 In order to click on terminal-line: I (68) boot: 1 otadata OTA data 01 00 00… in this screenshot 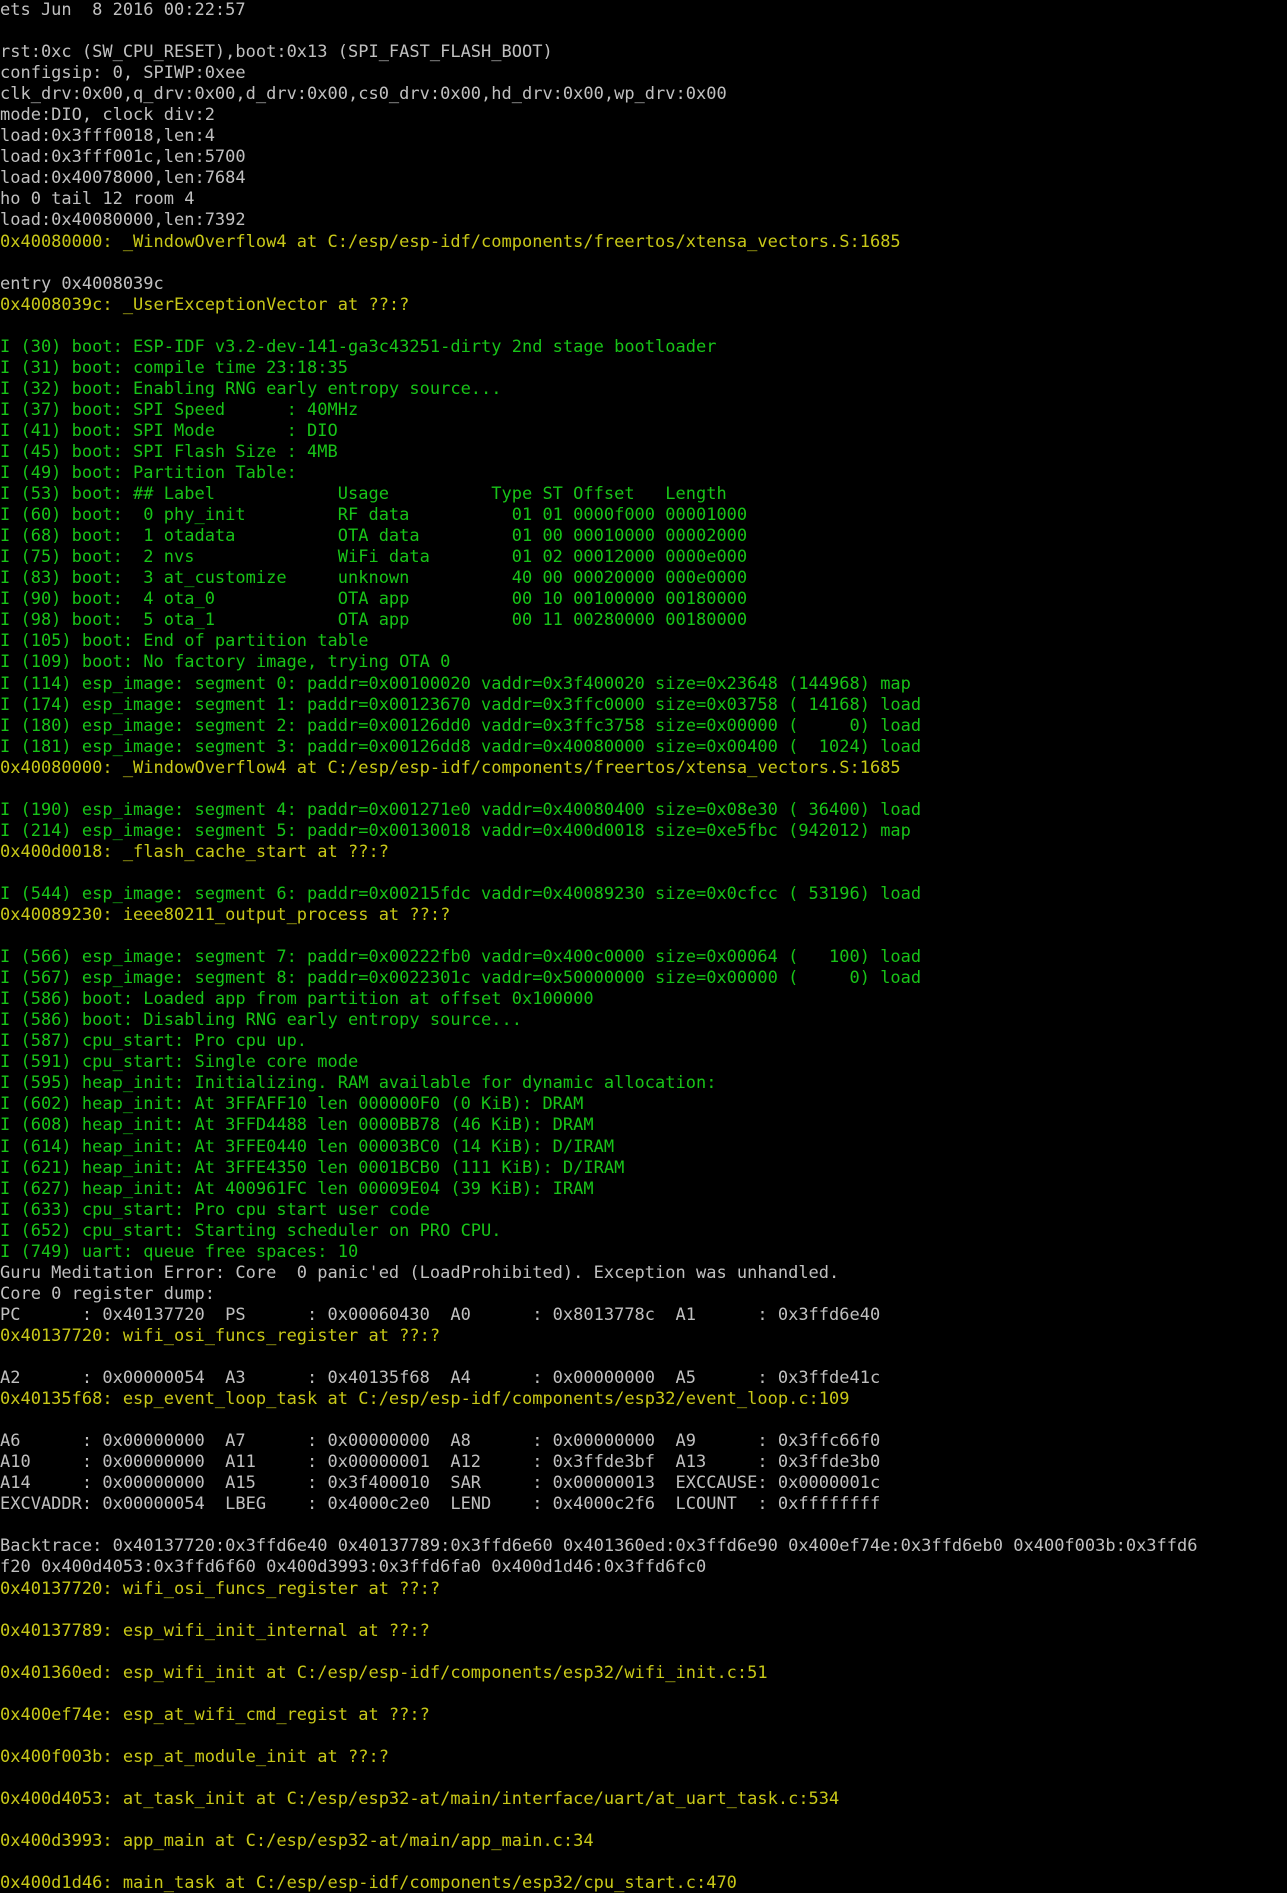, I will do `click(374, 536)`.